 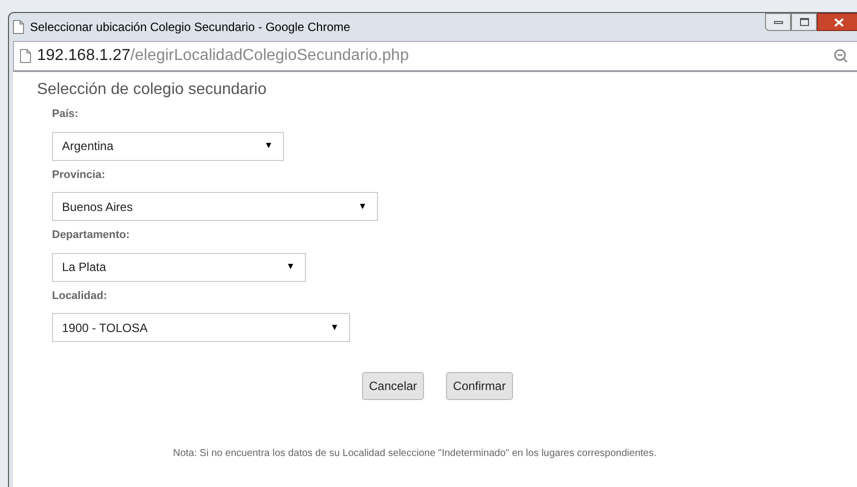 What do you see at coordinates (435, 56) in the screenshot?
I see `address-bar: 192.168.1.27/elegirLocalidadColegioSecundario.php` at bounding box center [435, 56].